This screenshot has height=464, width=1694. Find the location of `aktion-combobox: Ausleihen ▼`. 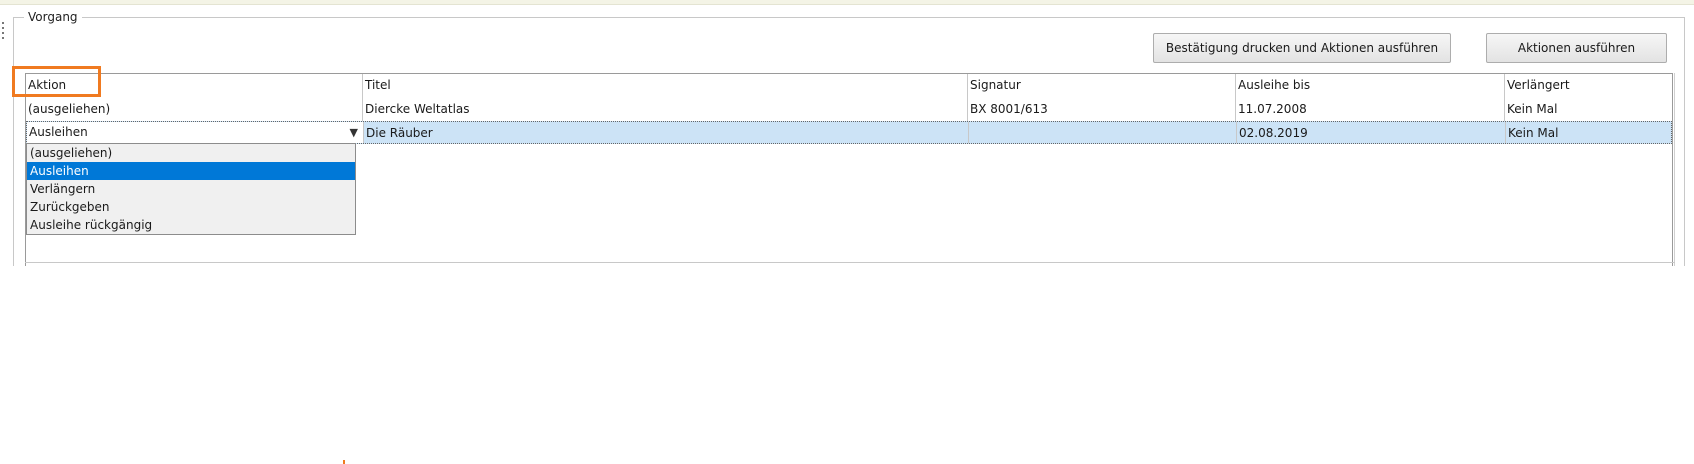

aktion-combobox: Ausleihen ▼ is located at coordinates (195, 132).